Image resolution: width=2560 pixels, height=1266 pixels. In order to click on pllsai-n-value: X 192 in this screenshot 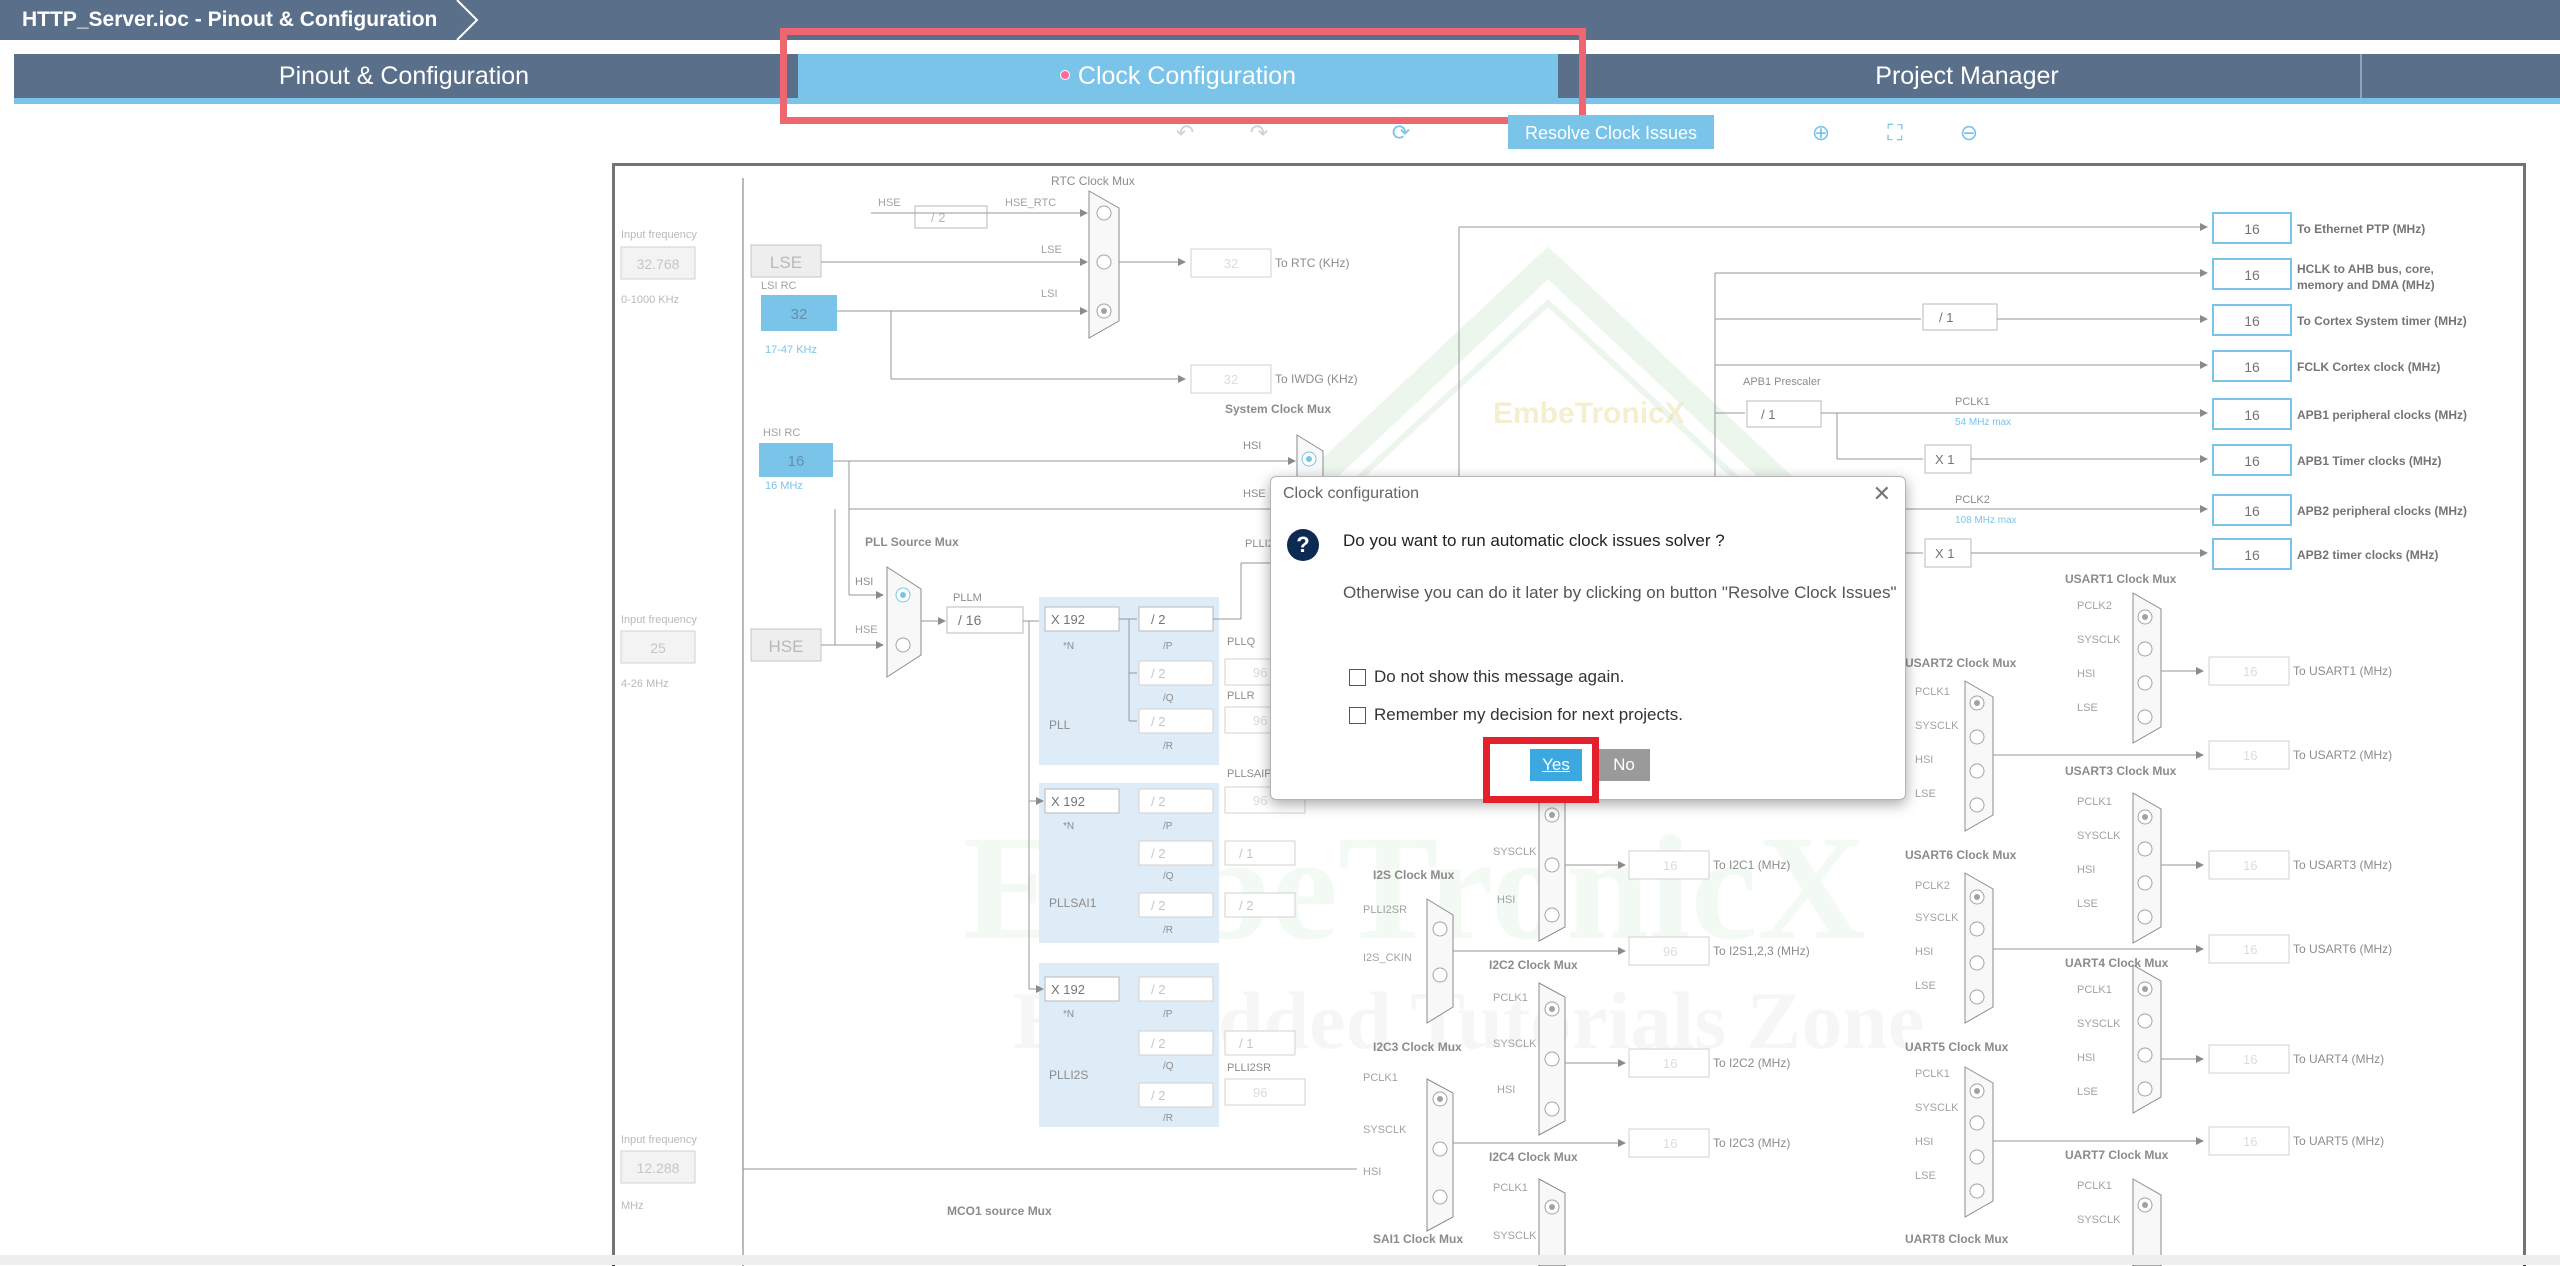, I will do `click(1068, 801)`.